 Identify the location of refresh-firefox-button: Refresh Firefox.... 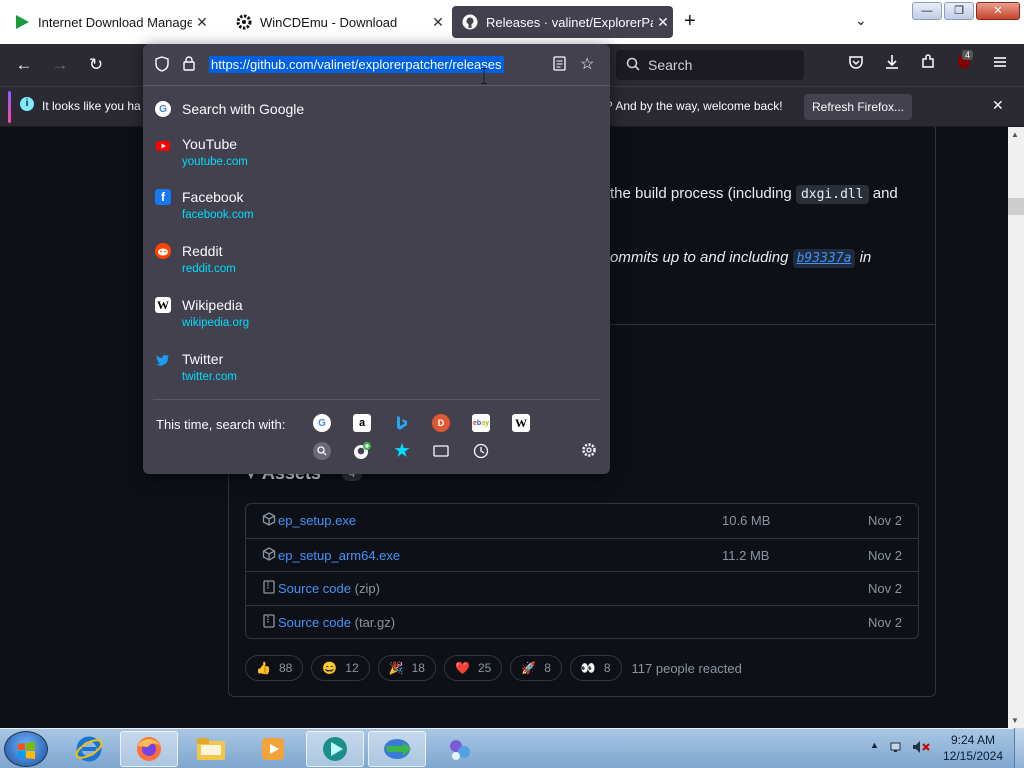
(858, 107).